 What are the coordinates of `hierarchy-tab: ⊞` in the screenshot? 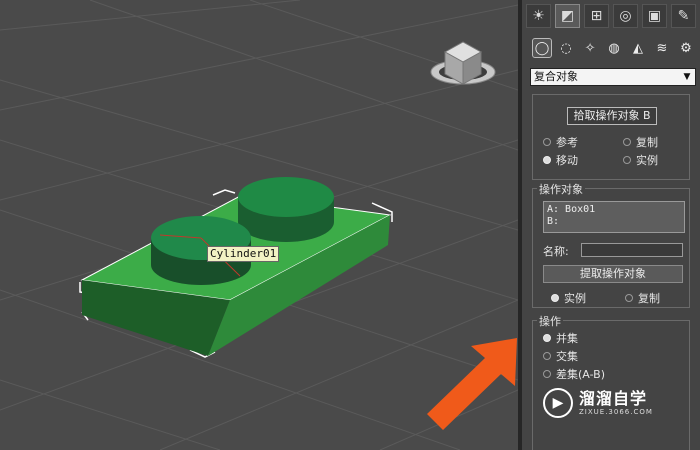 It's located at (596, 16).